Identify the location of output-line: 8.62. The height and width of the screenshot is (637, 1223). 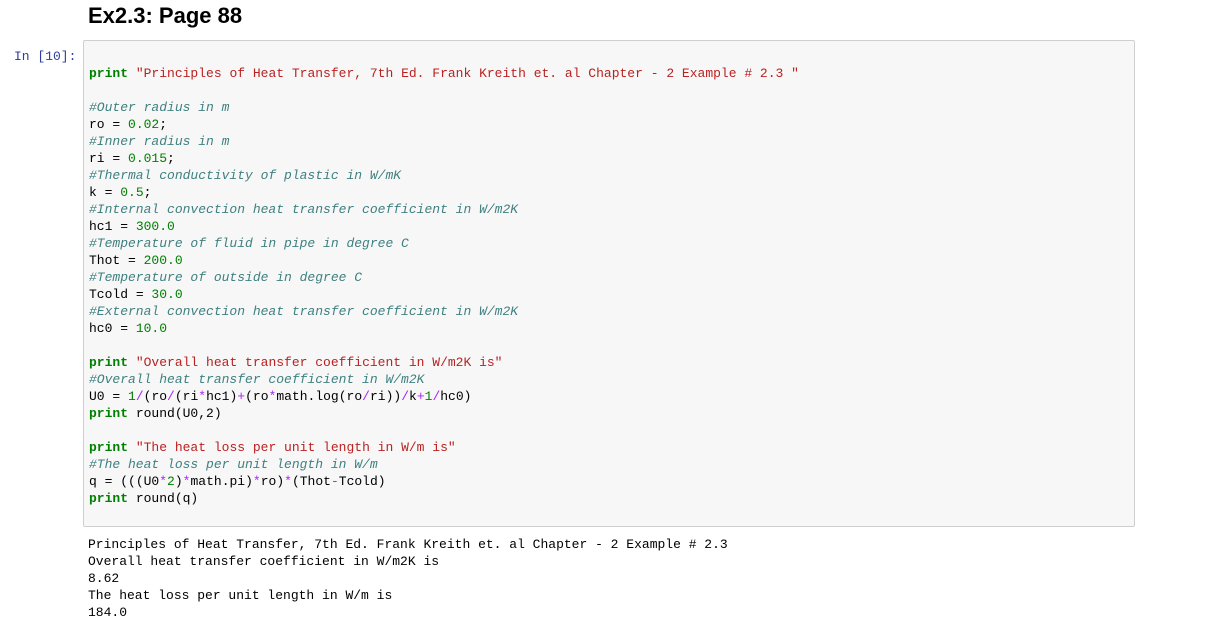
(104, 578).